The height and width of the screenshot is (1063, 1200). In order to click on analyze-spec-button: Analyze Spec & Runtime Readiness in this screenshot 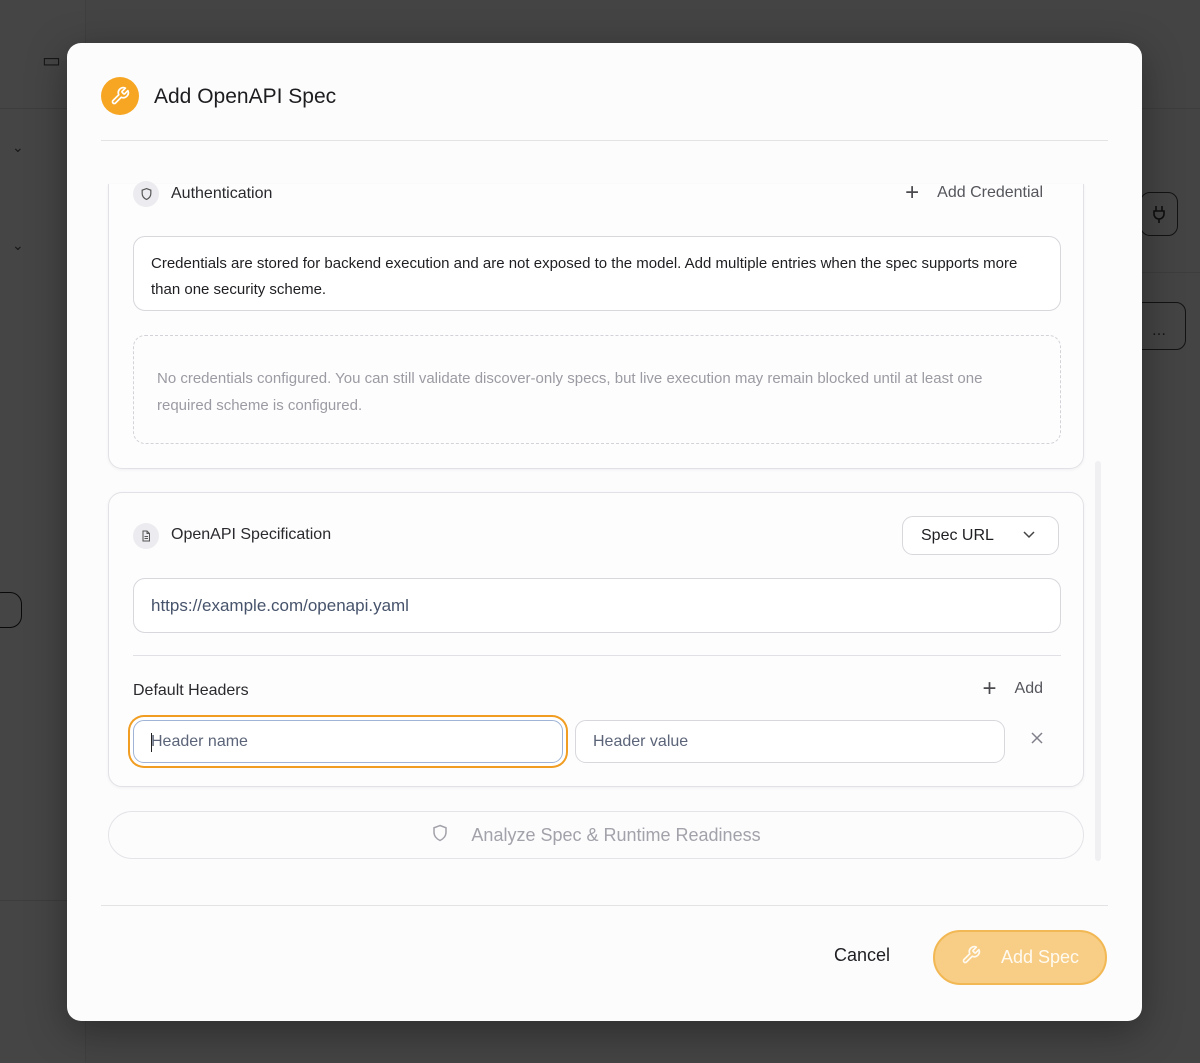, I will do `click(596, 835)`.